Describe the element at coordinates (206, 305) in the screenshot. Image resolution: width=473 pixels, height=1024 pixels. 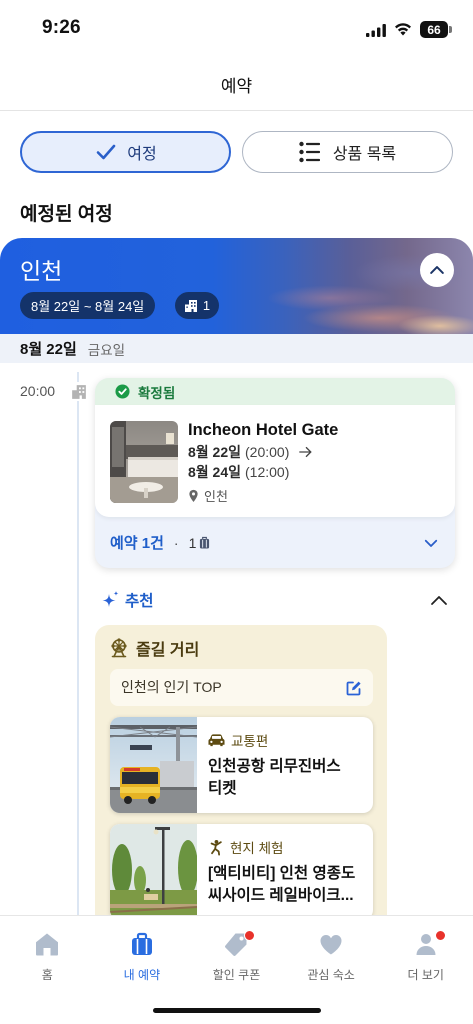
I see `trip-property-count: 1` at that location.